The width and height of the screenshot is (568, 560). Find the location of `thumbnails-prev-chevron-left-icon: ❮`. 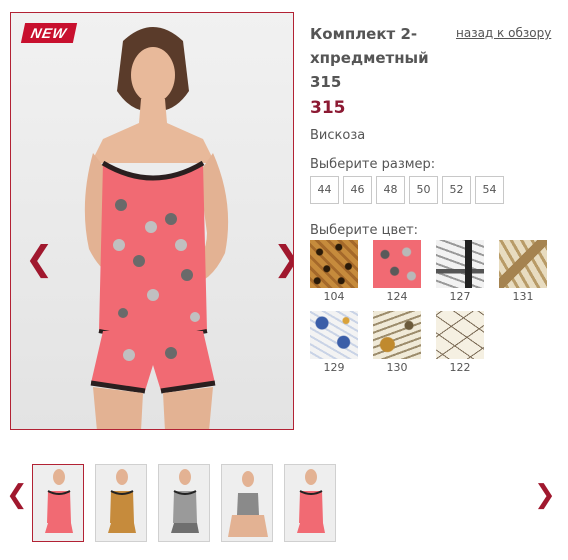

thumbnails-prev-chevron-left-icon: ❮ is located at coordinates (17, 495).